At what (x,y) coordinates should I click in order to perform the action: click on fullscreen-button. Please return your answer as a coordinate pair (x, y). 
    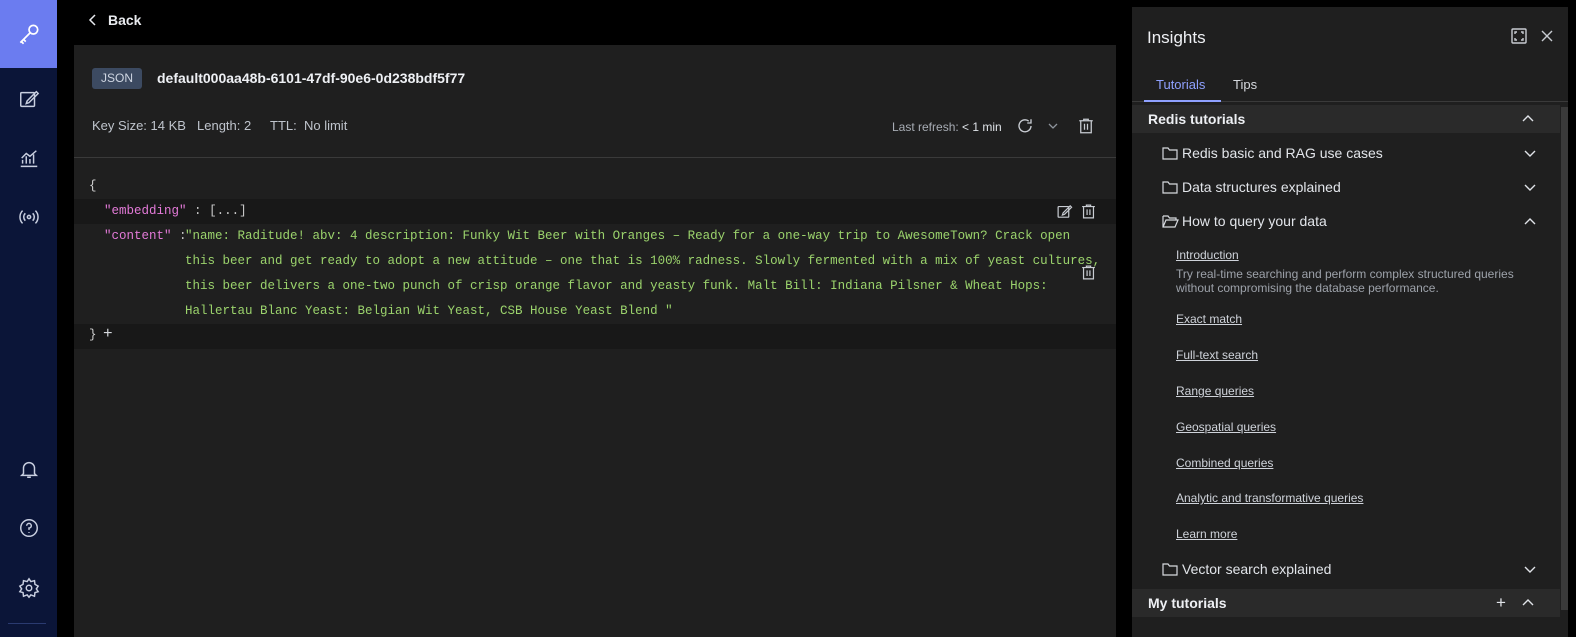
    Looking at the image, I should click on (1519, 36).